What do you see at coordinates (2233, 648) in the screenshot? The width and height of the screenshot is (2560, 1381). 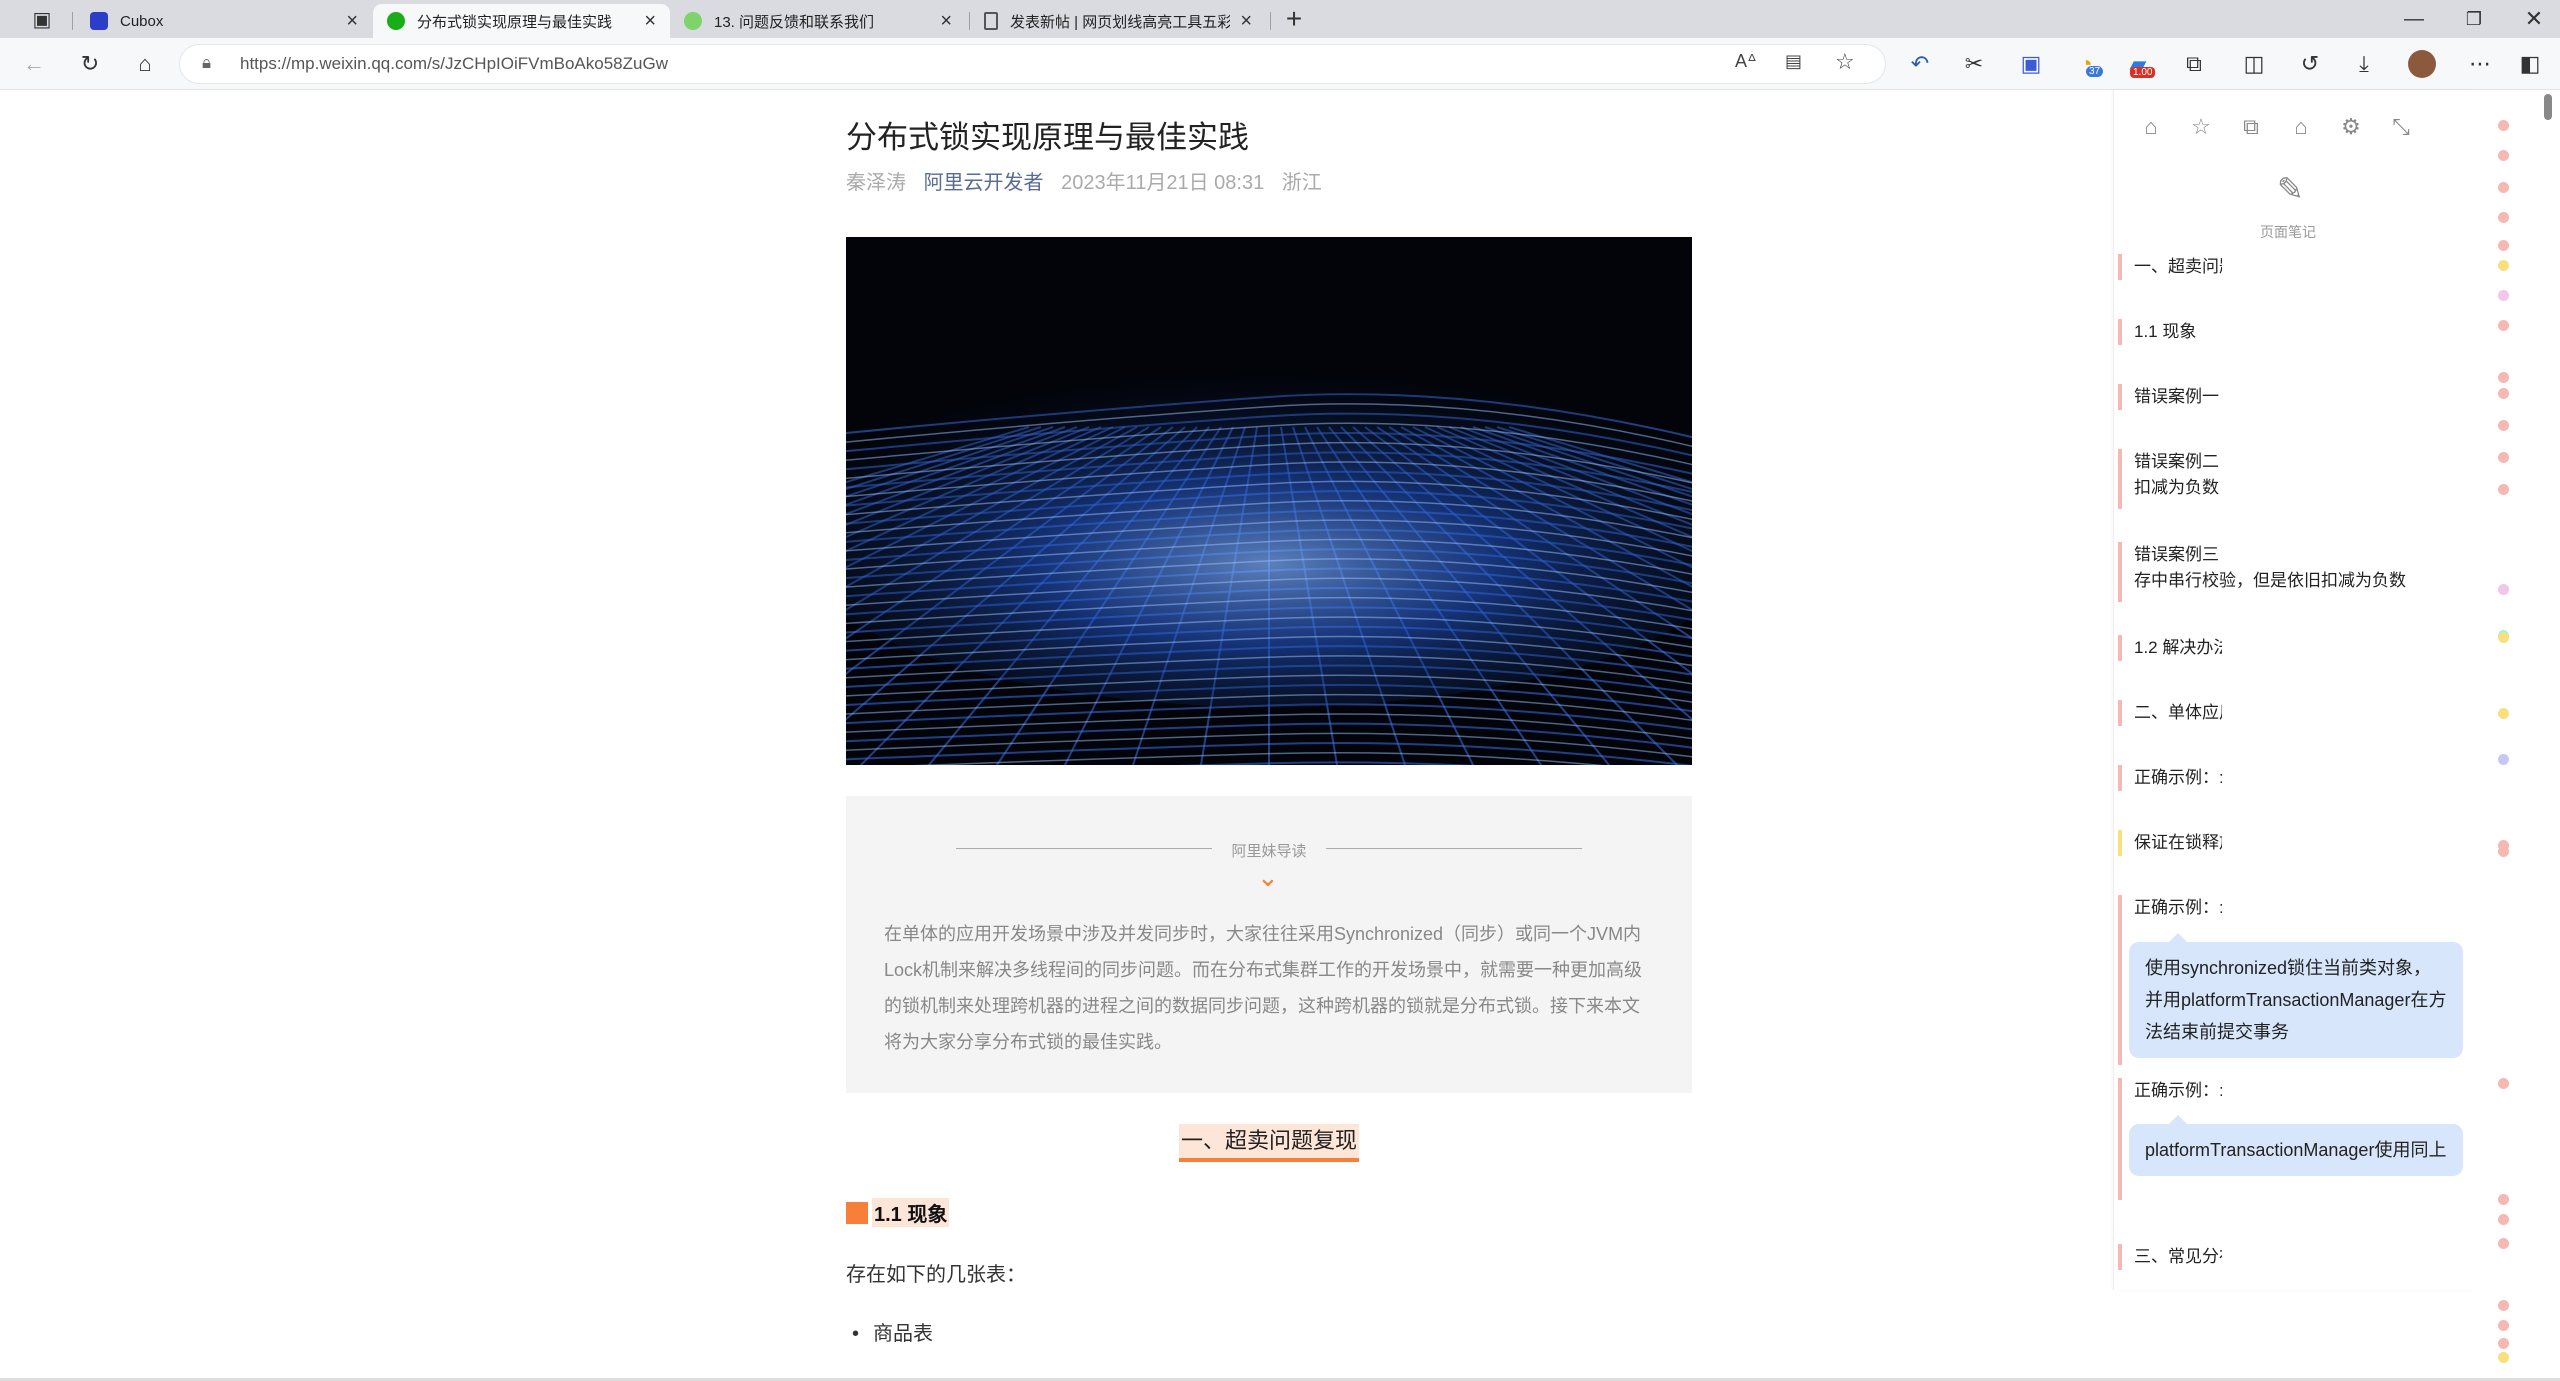 I see `highlight-item: 1.2 解决办法` at bounding box center [2233, 648].